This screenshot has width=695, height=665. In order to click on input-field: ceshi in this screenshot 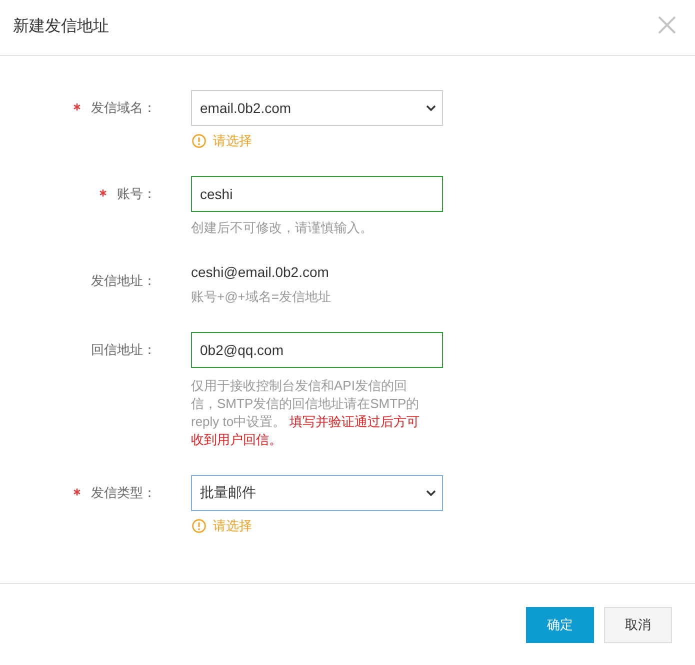, I will do `click(317, 194)`.